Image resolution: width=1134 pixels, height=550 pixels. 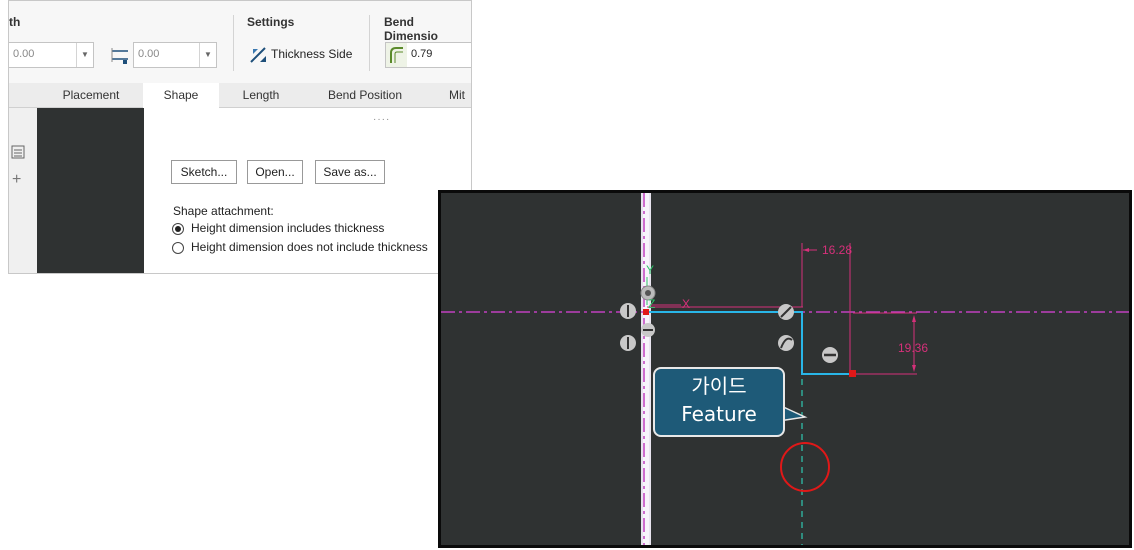 I want to click on sketch-endpoint, so click(x=852, y=373).